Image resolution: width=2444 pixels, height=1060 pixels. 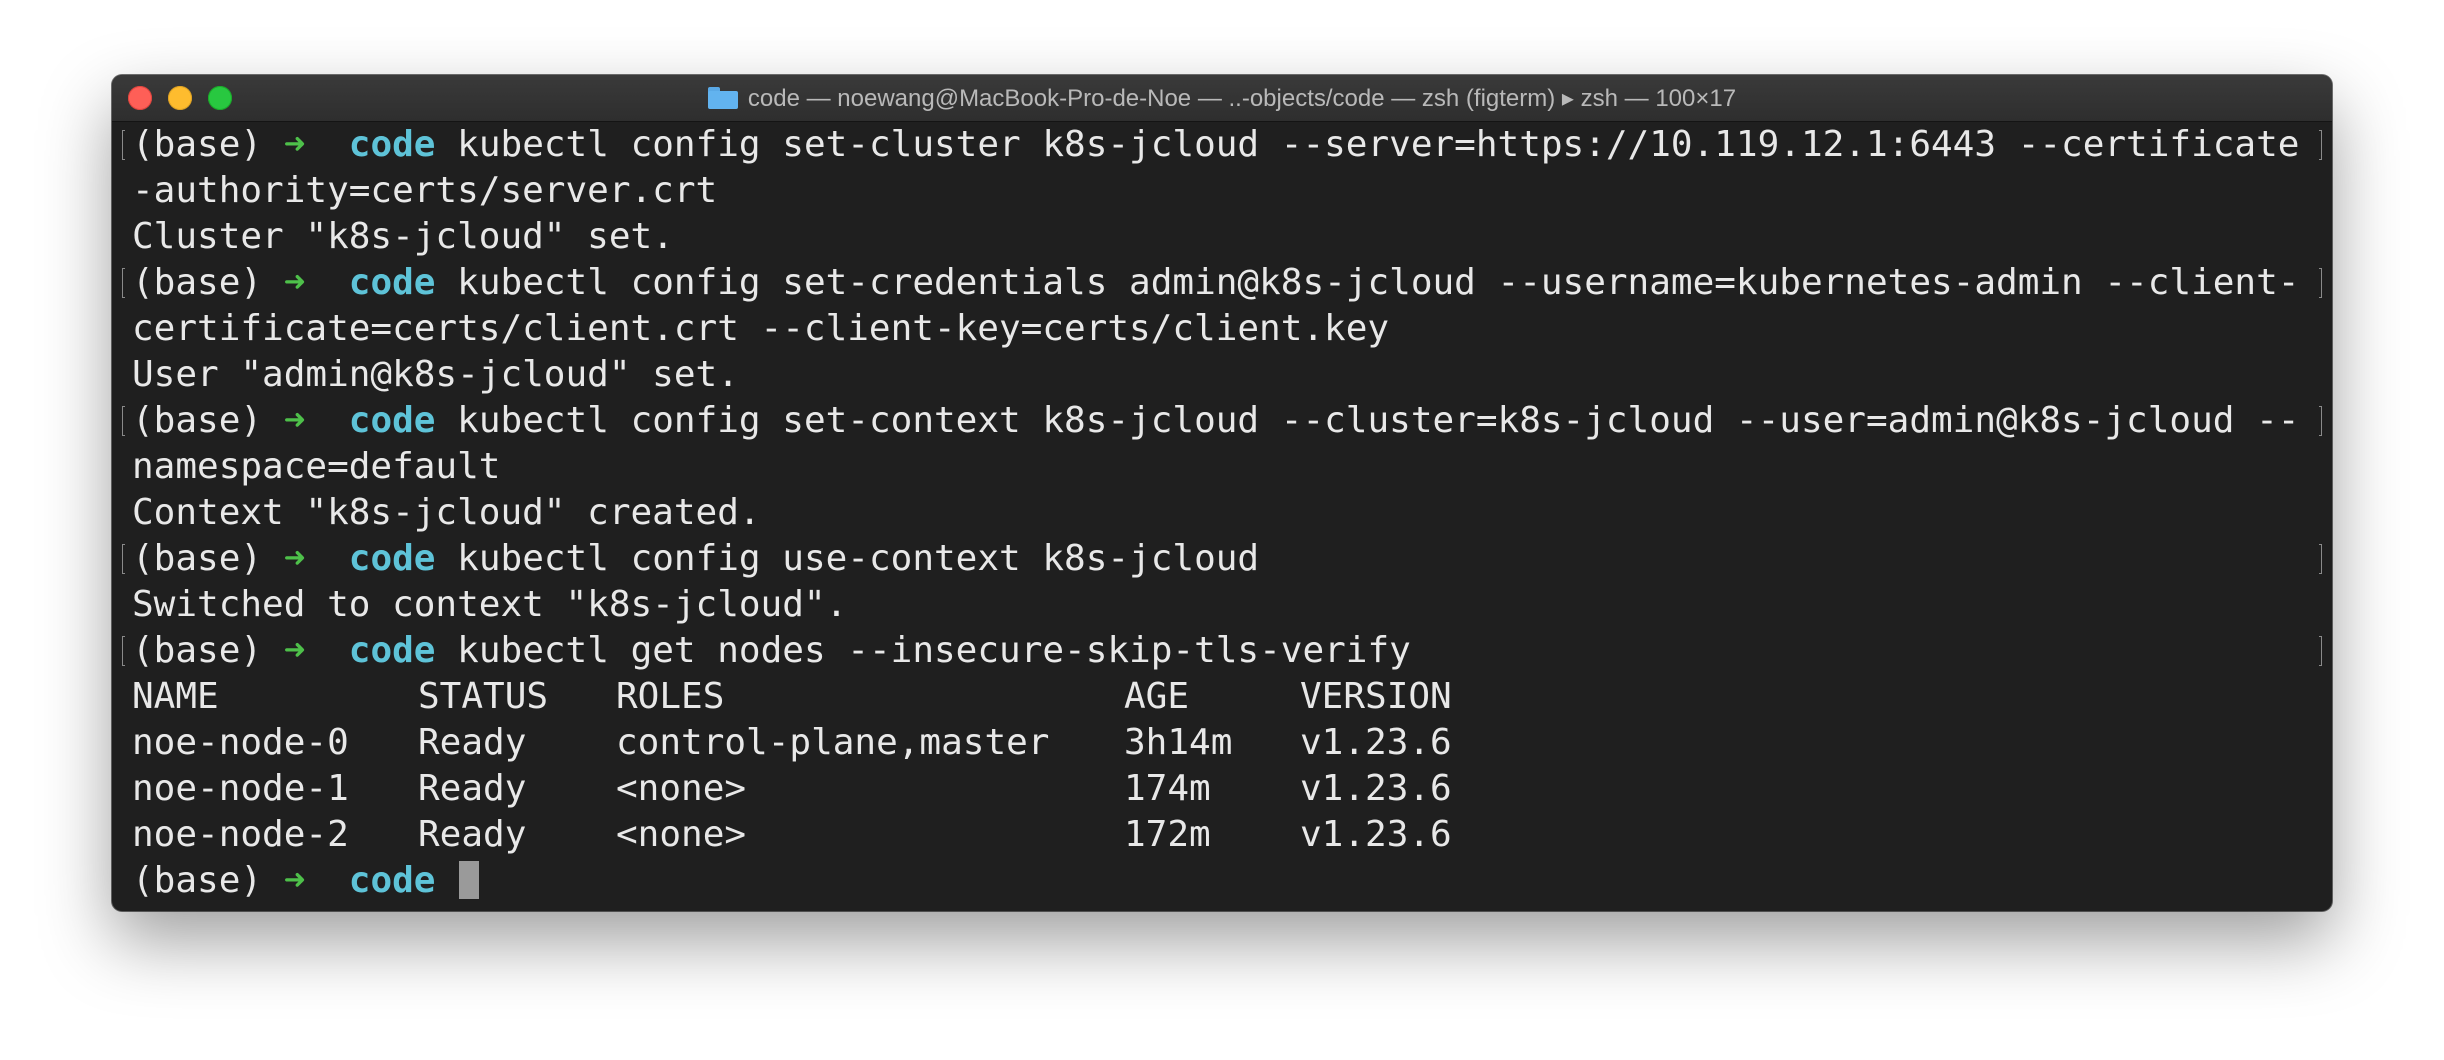 I want to click on output-line: Switched to context "k8s-jcloud"., so click(x=1222, y=605).